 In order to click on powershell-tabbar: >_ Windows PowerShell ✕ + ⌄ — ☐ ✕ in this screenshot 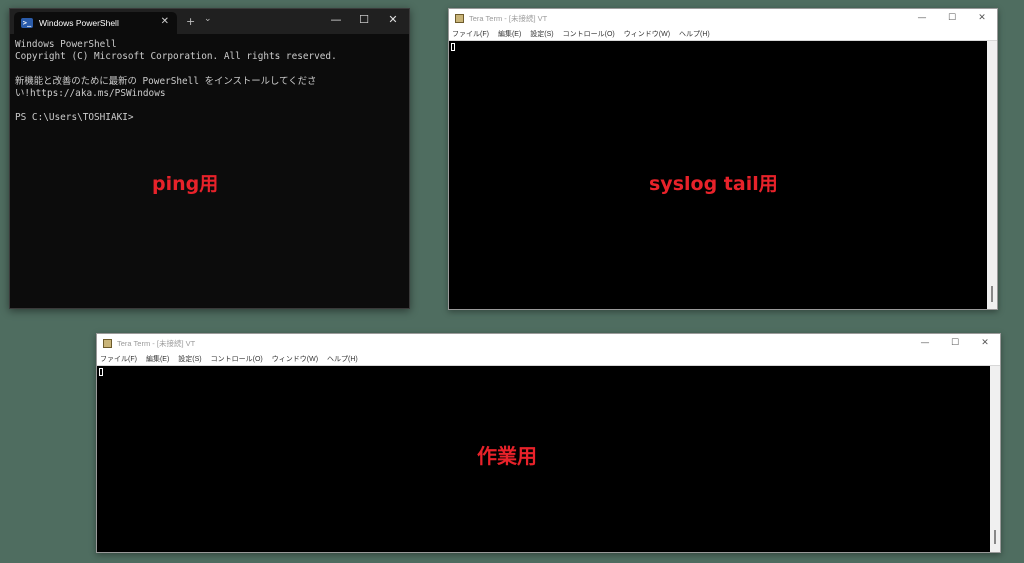, I will do `click(209, 21)`.